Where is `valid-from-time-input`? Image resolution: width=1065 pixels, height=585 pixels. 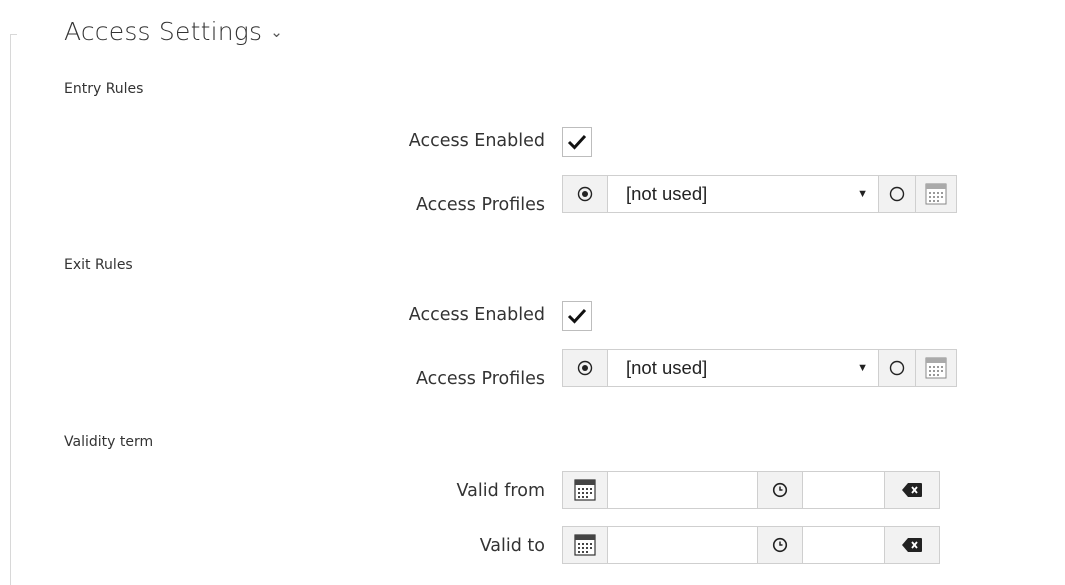
valid-from-time-input is located at coordinates (844, 490).